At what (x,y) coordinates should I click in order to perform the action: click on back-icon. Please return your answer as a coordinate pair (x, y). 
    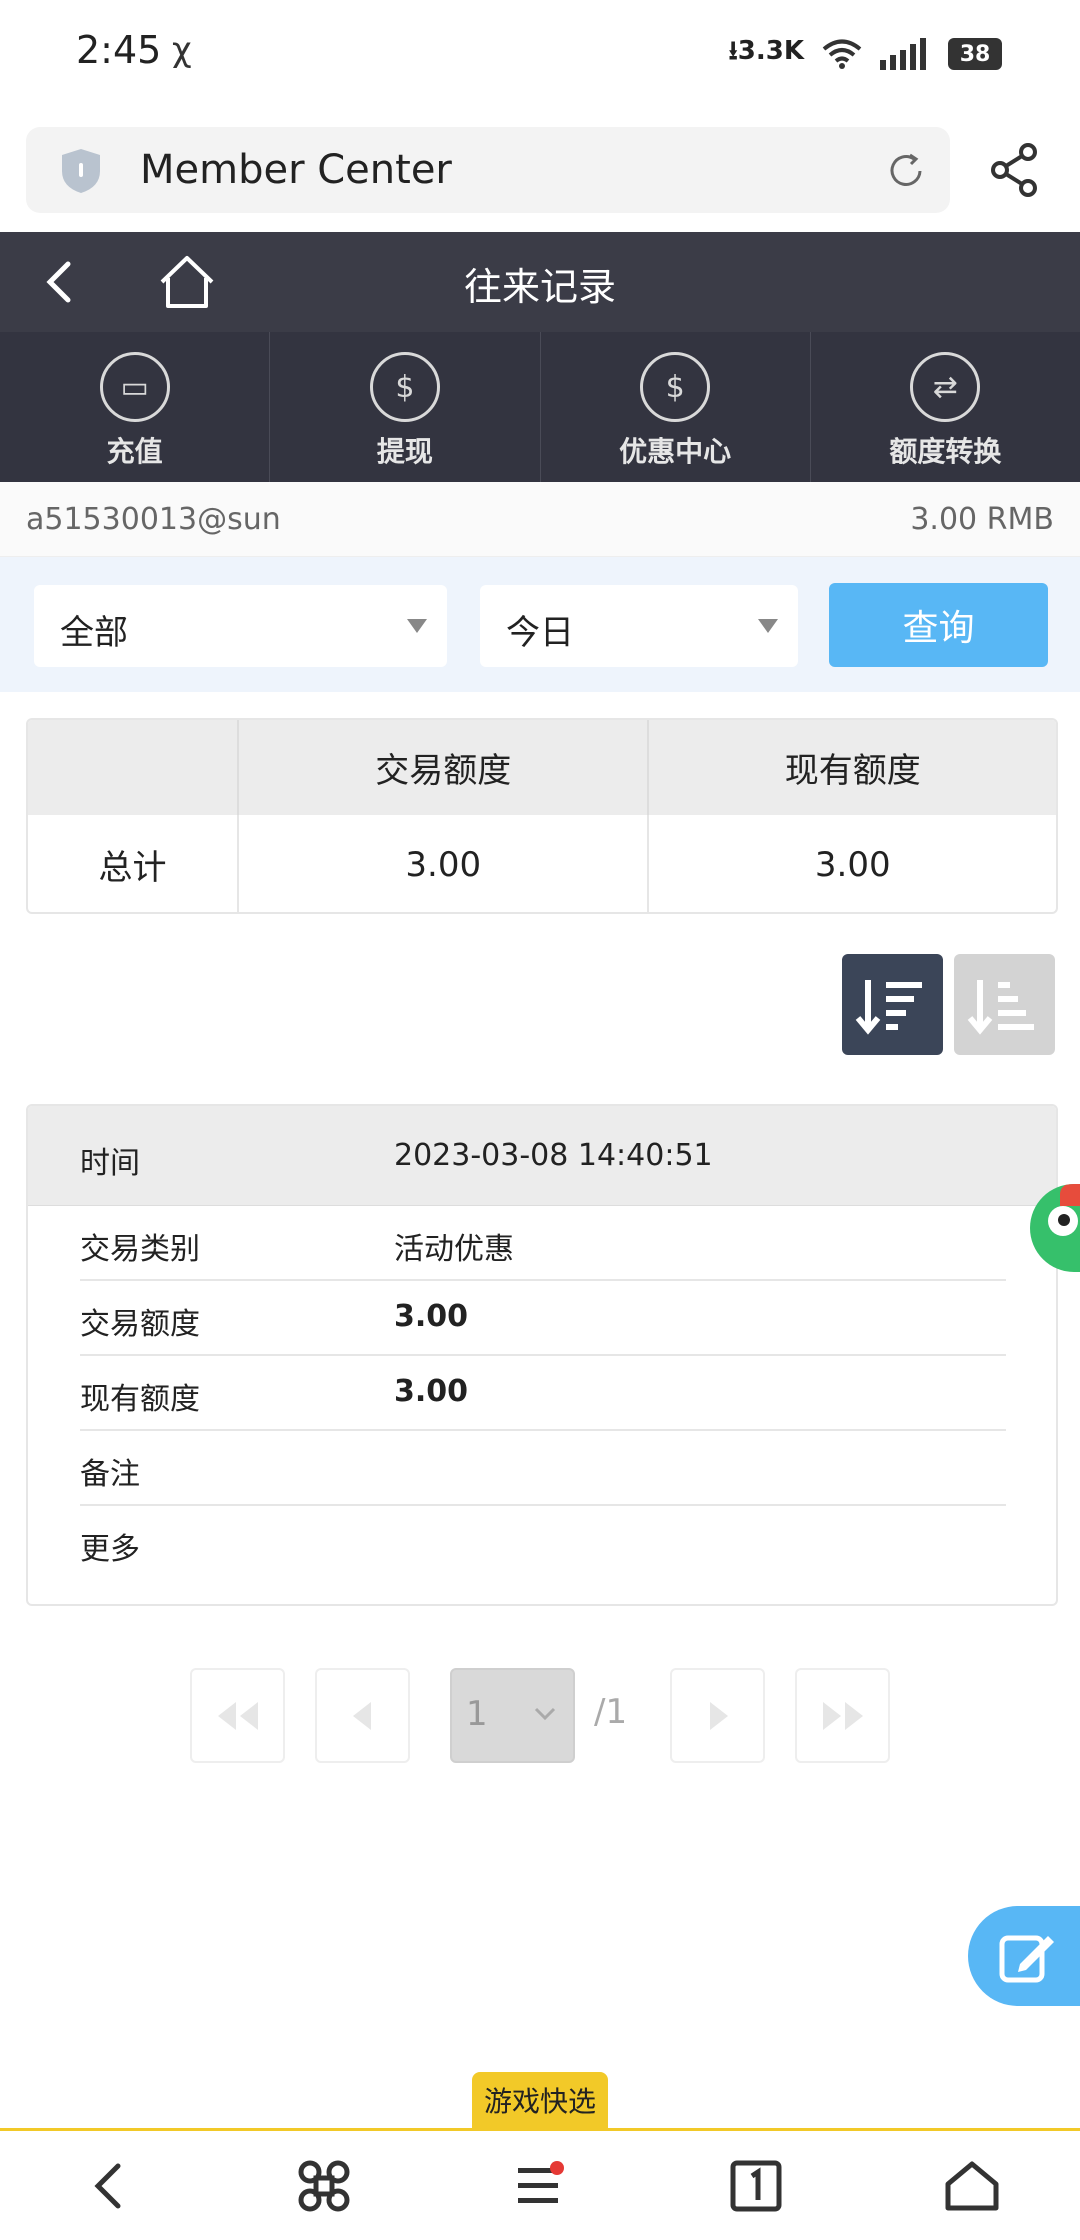
    Looking at the image, I should click on (107, 2185).